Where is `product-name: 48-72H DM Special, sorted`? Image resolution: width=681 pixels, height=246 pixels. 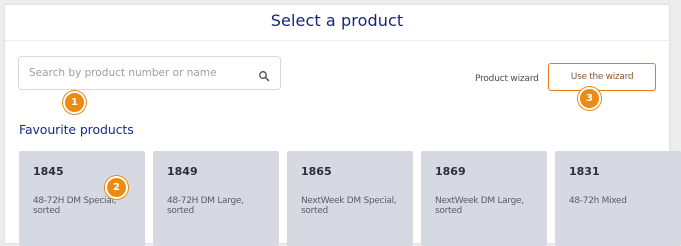
product-name: 48-72H DM Special, sorted is located at coordinates (75, 206).